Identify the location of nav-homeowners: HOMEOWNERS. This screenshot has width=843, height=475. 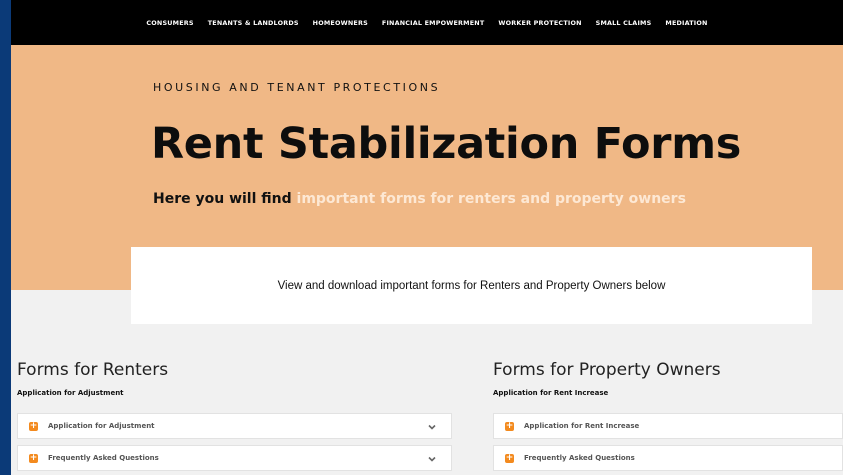
(340, 23).